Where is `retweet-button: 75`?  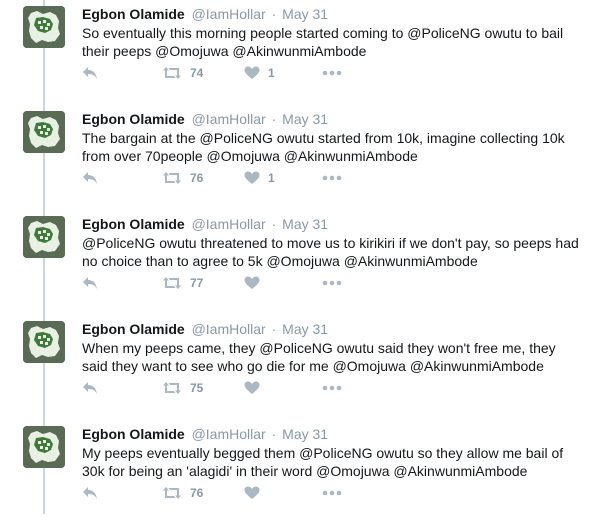 retweet-button: 75 is located at coordinates (182, 388).